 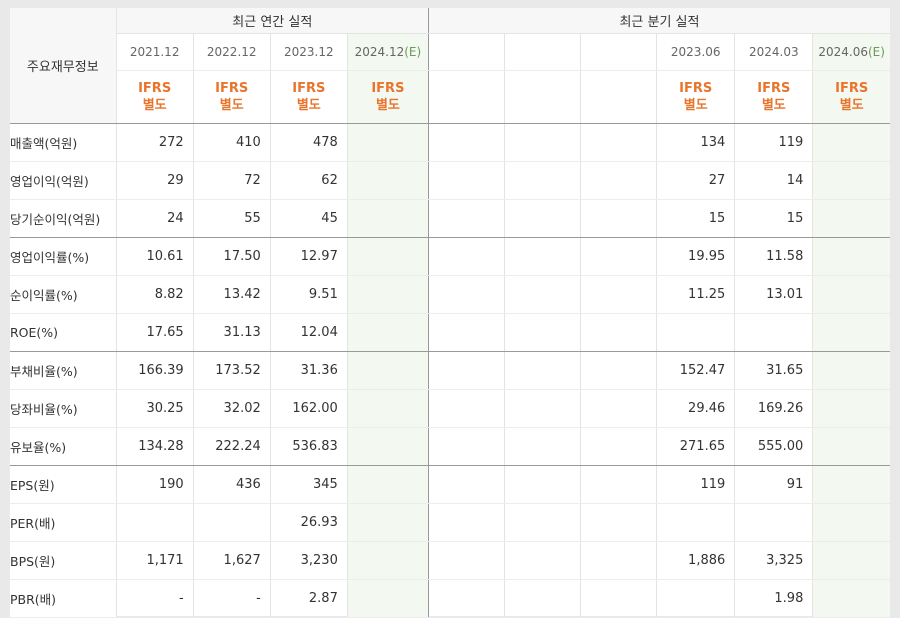 I want to click on annual-value-cell: 272, so click(x=155, y=142).